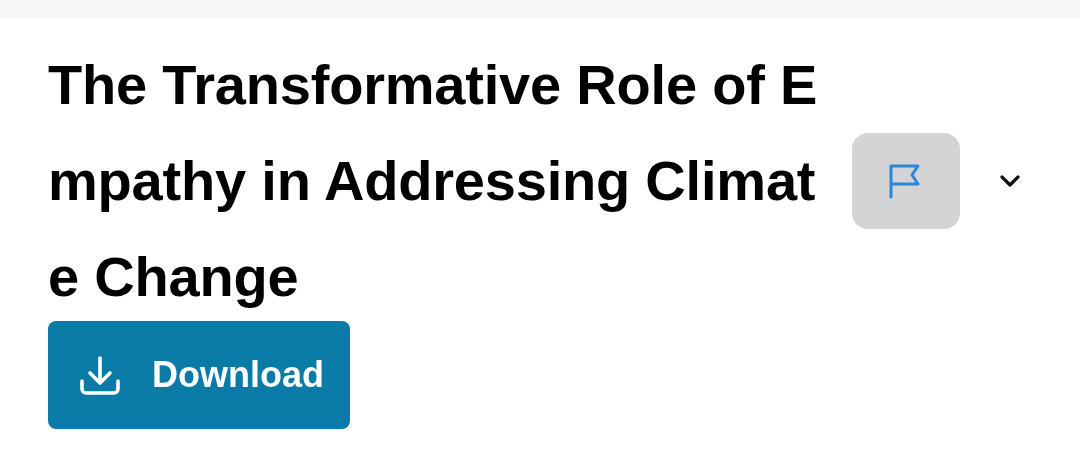 The height and width of the screenshot is (466, 1080). Describe the element at coordinates (100, 375) in the screenshot. I see `download-icon` at that location.